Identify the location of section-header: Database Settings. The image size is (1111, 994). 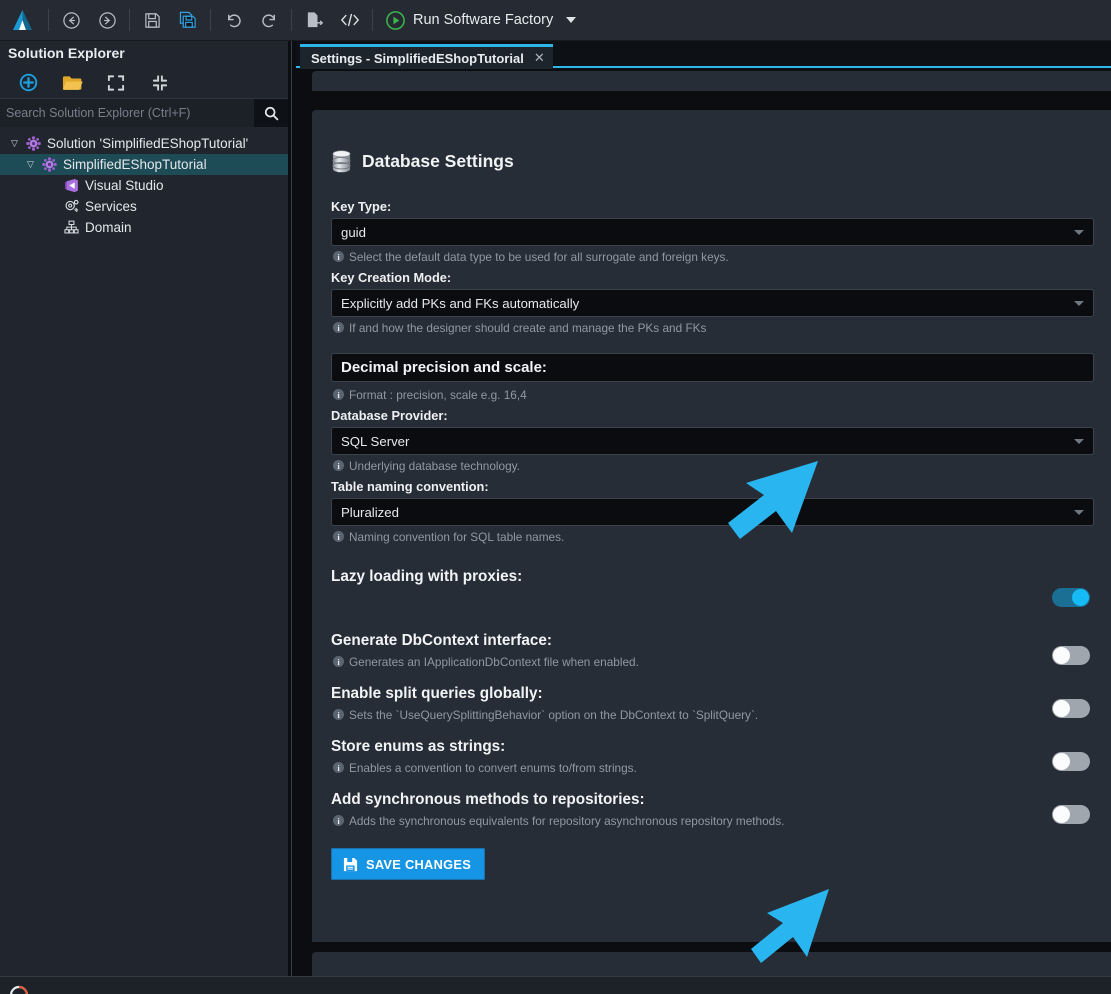
(712, 161).